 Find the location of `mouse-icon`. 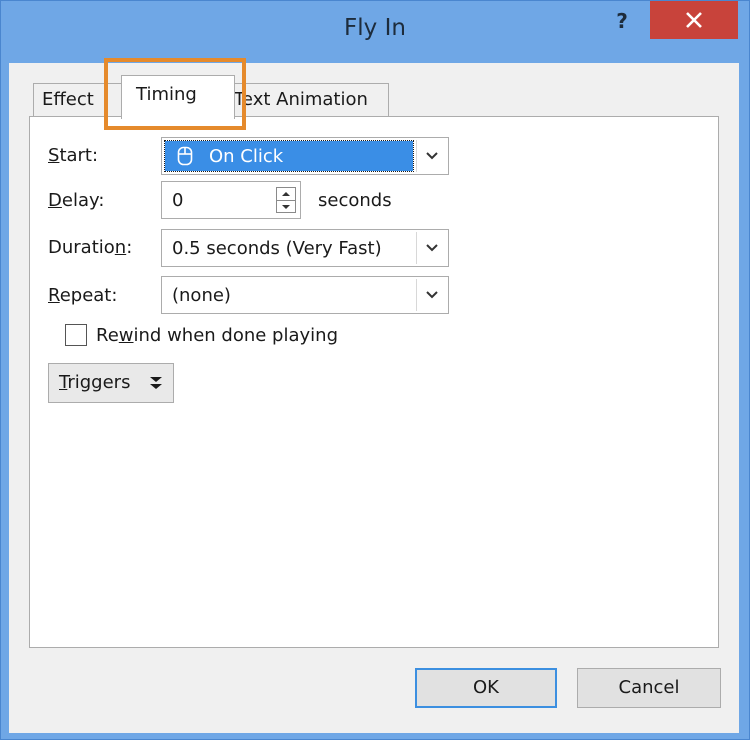

mouse-icon is located at coordinates (185, 156).